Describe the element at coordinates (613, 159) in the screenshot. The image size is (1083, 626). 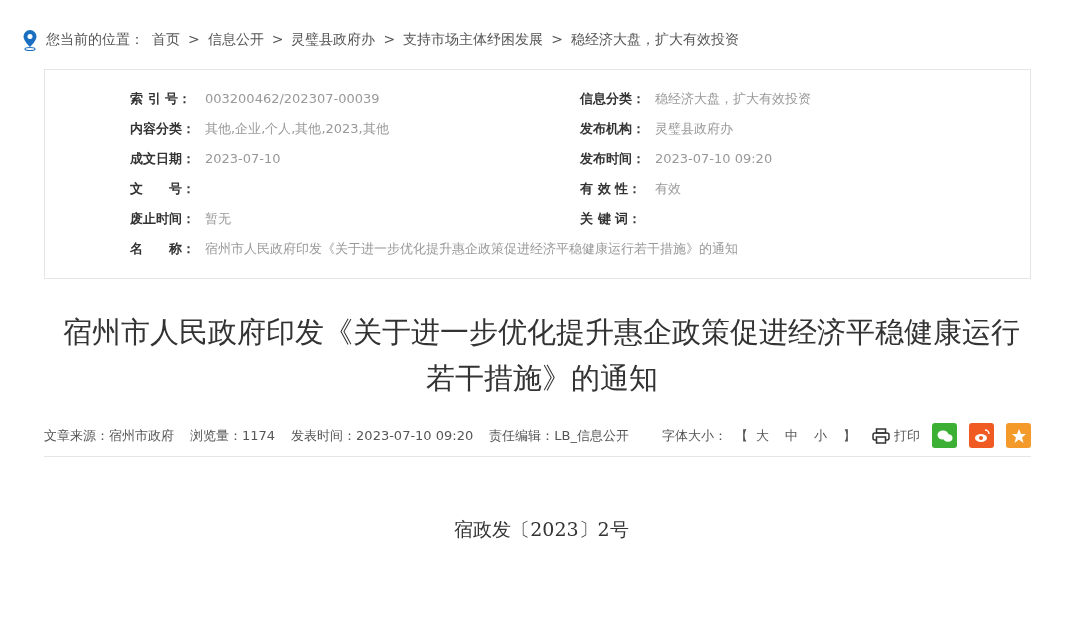
I see `field-label: 发布时间：` at that location.